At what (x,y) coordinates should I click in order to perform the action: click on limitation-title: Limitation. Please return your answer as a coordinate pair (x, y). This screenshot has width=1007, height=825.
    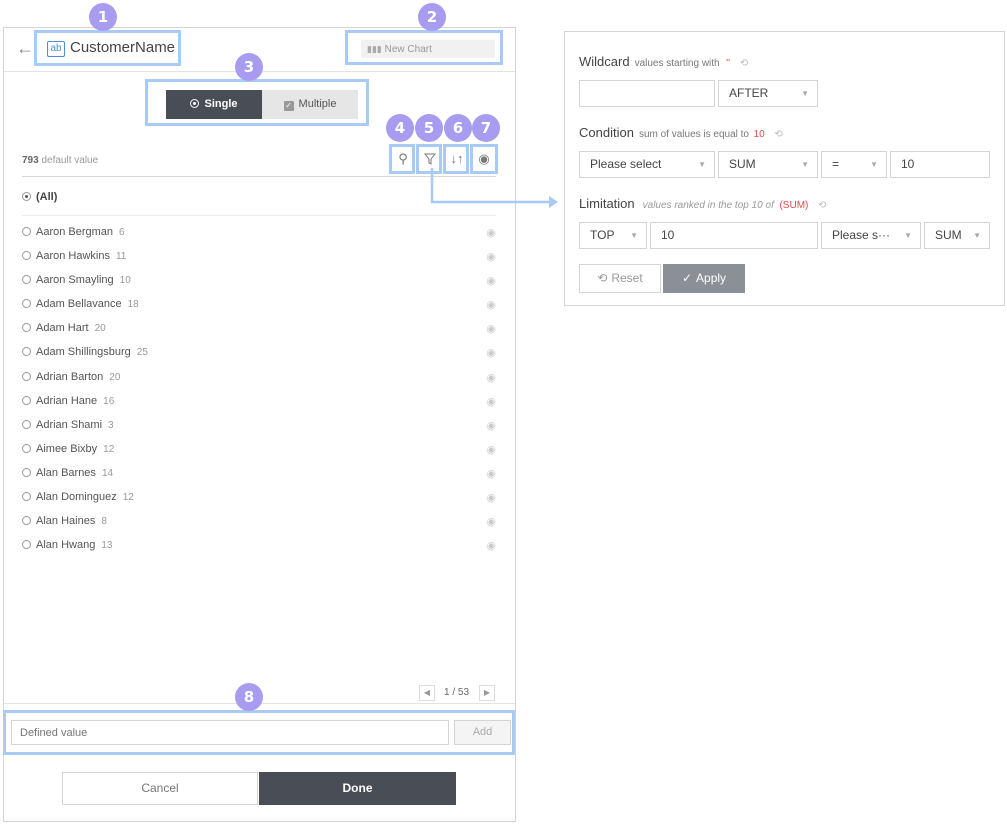
    Looking at the image, I should click on (607, 203).